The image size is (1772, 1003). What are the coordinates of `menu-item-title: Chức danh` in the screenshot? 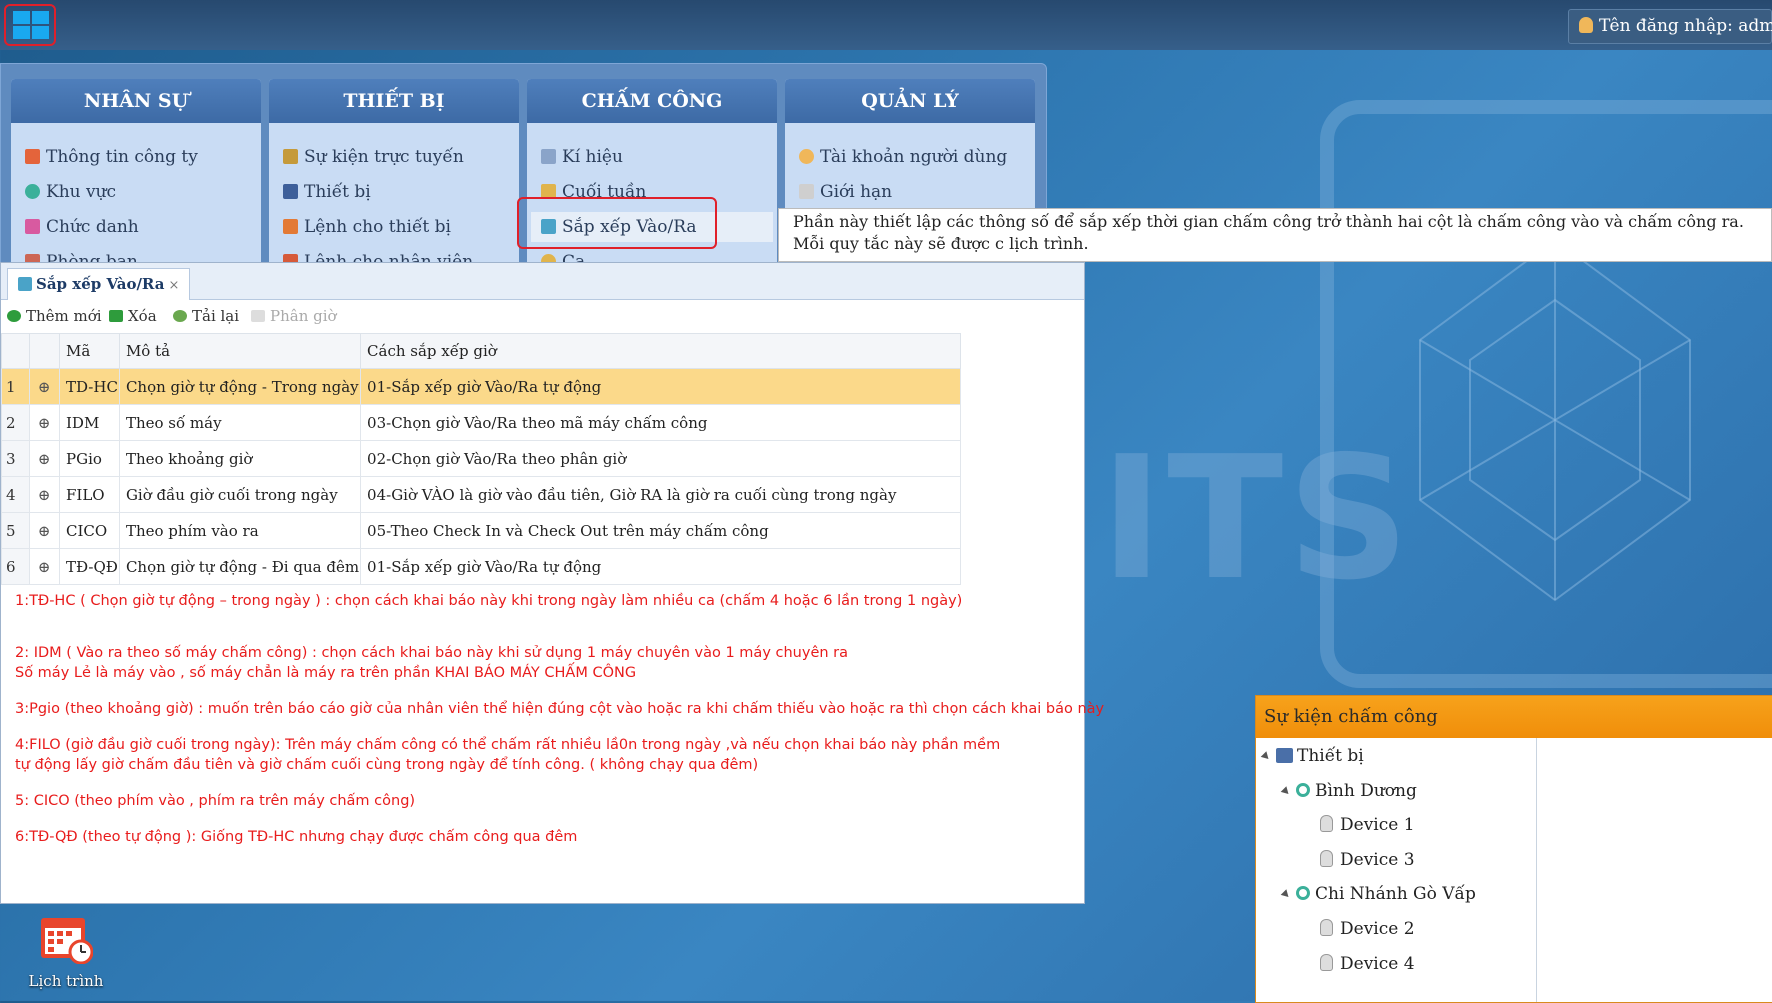 It's located at (82, 227).